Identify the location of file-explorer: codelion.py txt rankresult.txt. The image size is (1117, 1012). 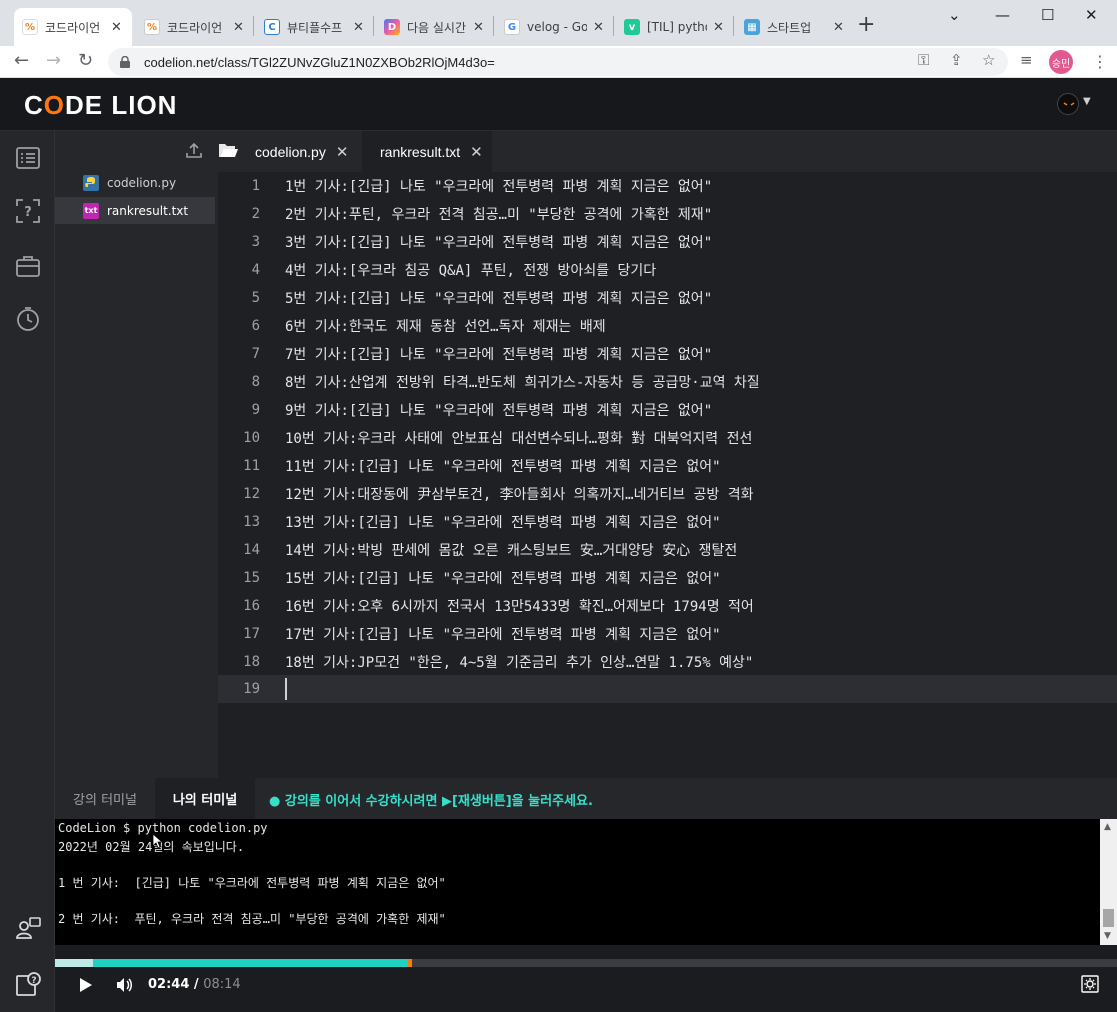
(136, 455).